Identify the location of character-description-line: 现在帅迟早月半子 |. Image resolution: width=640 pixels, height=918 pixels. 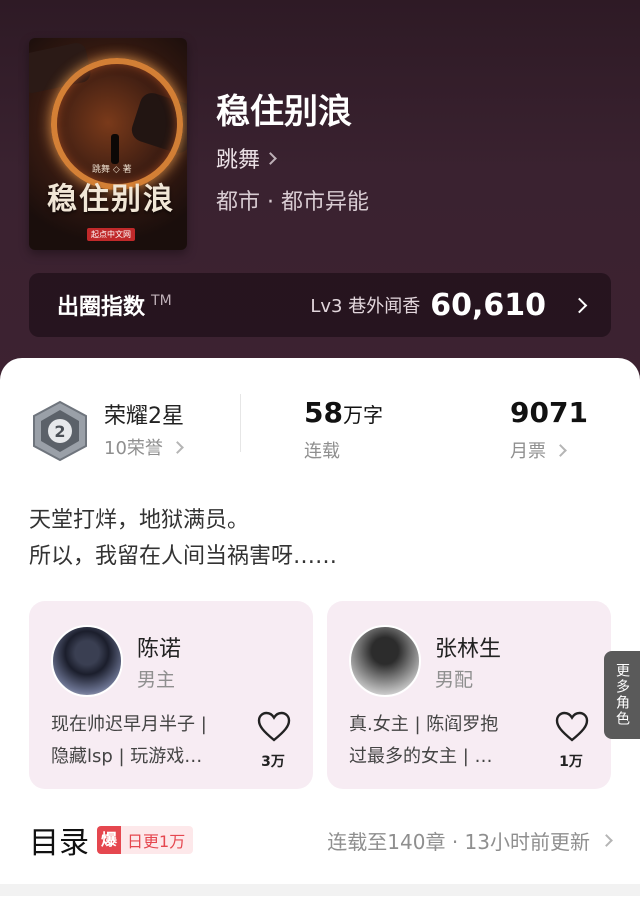
(129, 724).